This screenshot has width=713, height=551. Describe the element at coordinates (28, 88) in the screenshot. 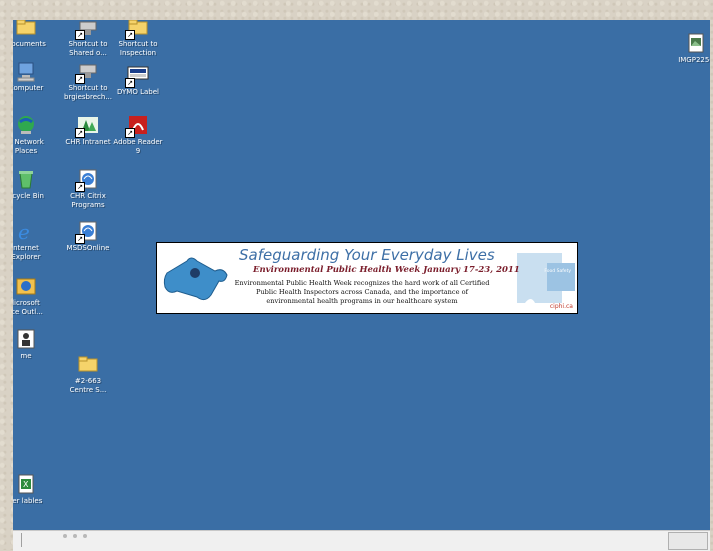

I see `icon-label: Computer` at that location.